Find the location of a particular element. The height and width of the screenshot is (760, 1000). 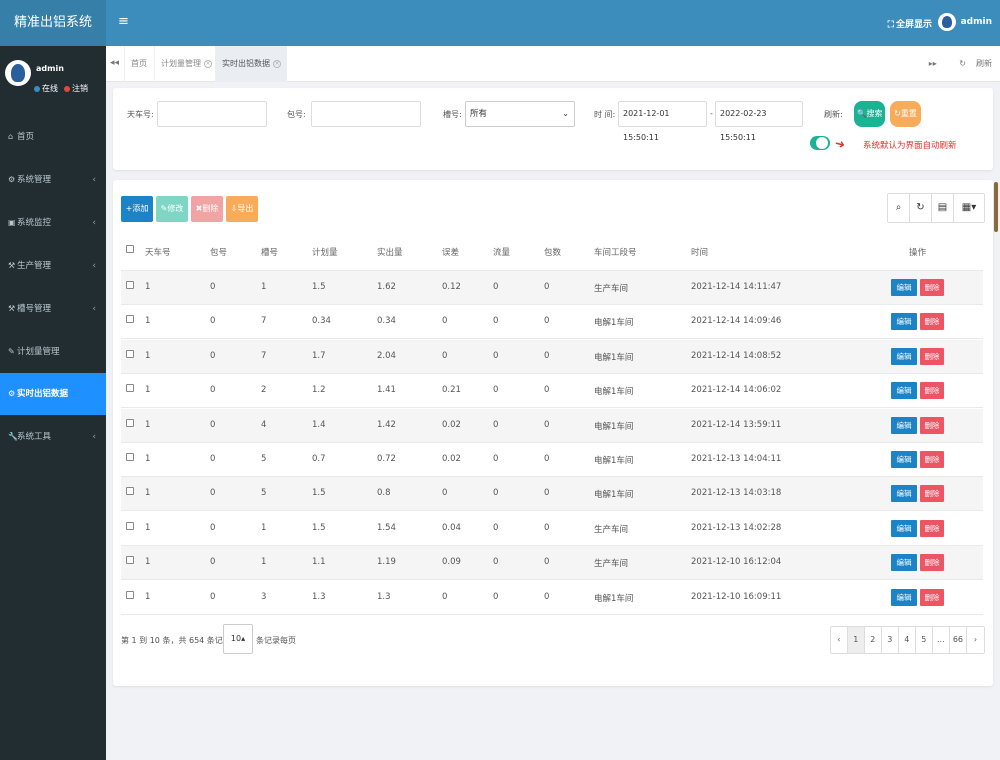

sidebar-item-realtime: ⚙ 实时出铝数据 is located at coordinates (53, 394).